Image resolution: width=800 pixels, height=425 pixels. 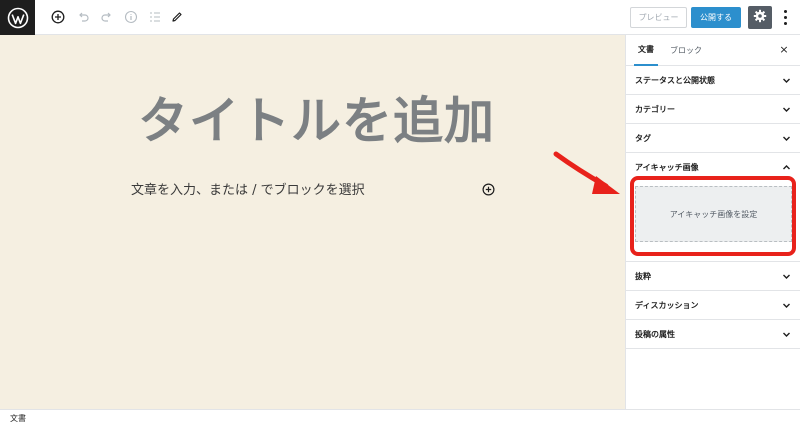 I want to click on annotation-highlight-box, so click(x=713, y=216).